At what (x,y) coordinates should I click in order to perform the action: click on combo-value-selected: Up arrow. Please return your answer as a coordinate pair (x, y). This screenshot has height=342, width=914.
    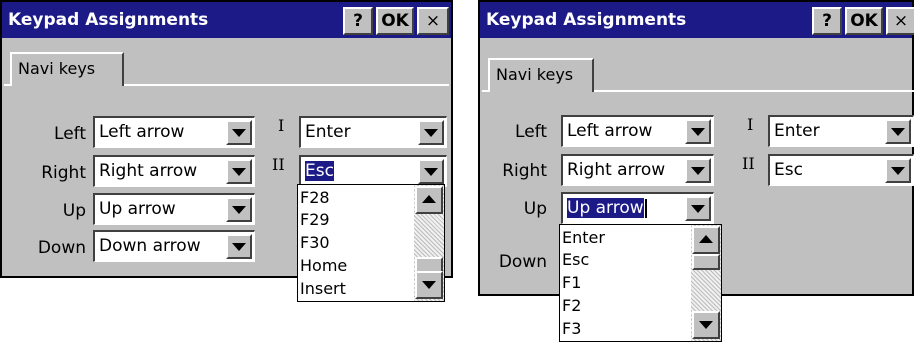
    Looking at the image, I should click on (607, 208).